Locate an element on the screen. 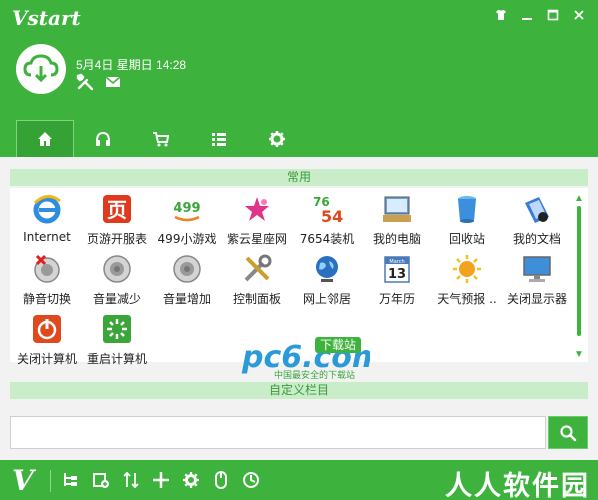 Image resolution: width=598 pixels, height=500 pixels. svg-text: 54 is located at coordinates (332, 216).